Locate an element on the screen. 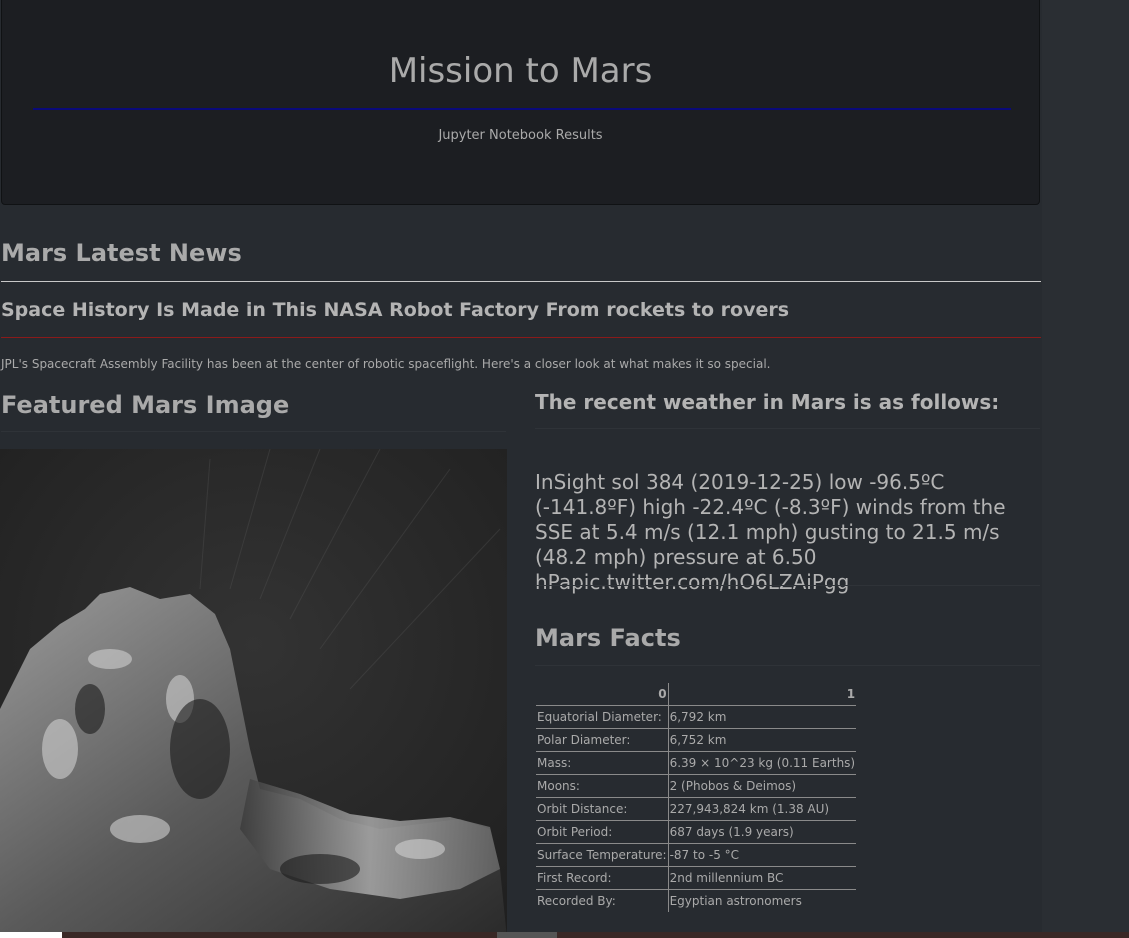  table-cell-value: -87 to -5 °C is located at coordinates (762, 855).